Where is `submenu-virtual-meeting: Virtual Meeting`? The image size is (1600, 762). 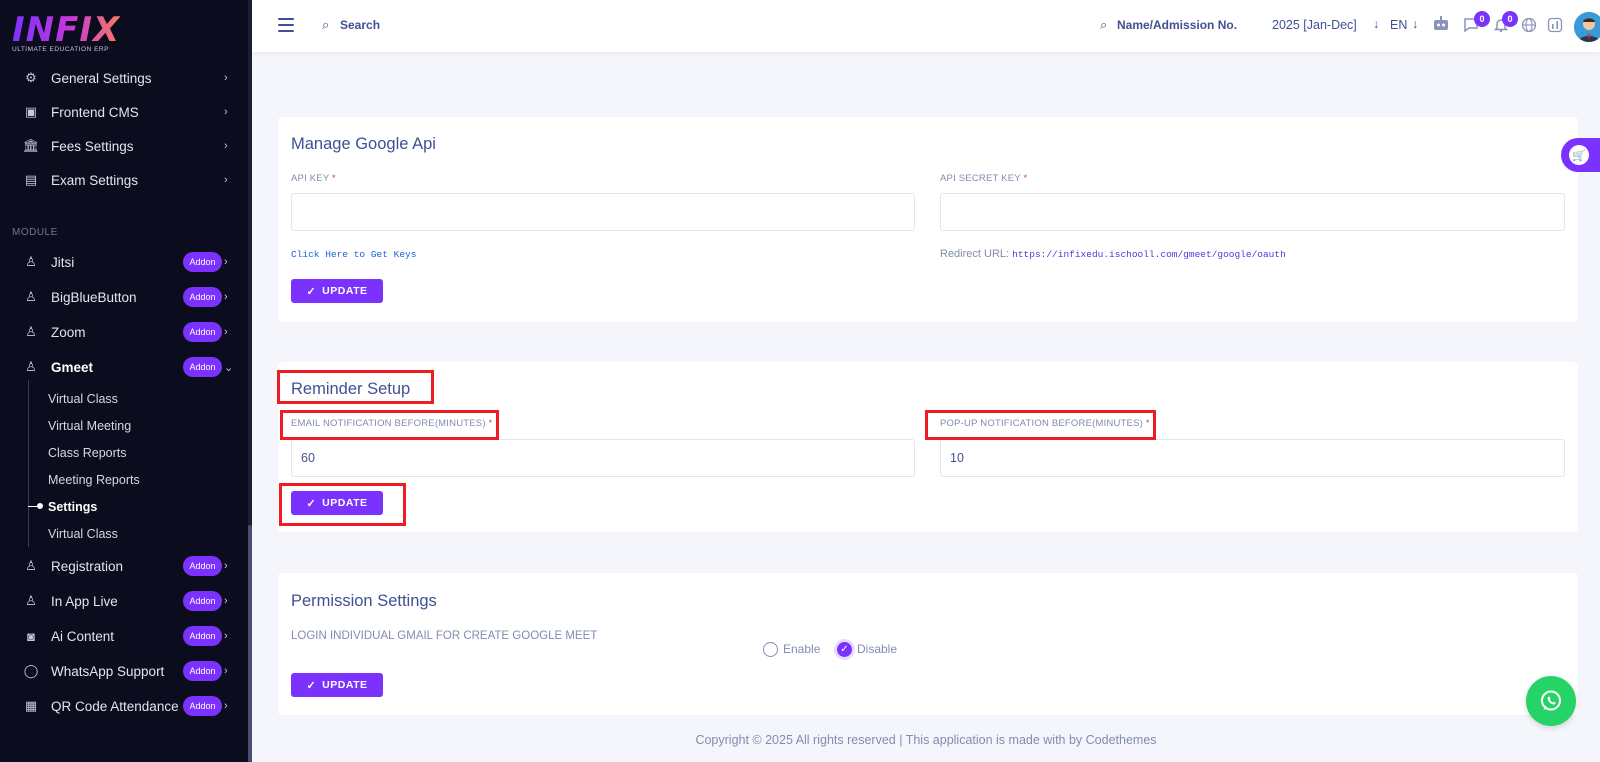
submenu-virtual-meeting: Virtual Meeting is located at coordinates (89, 426).